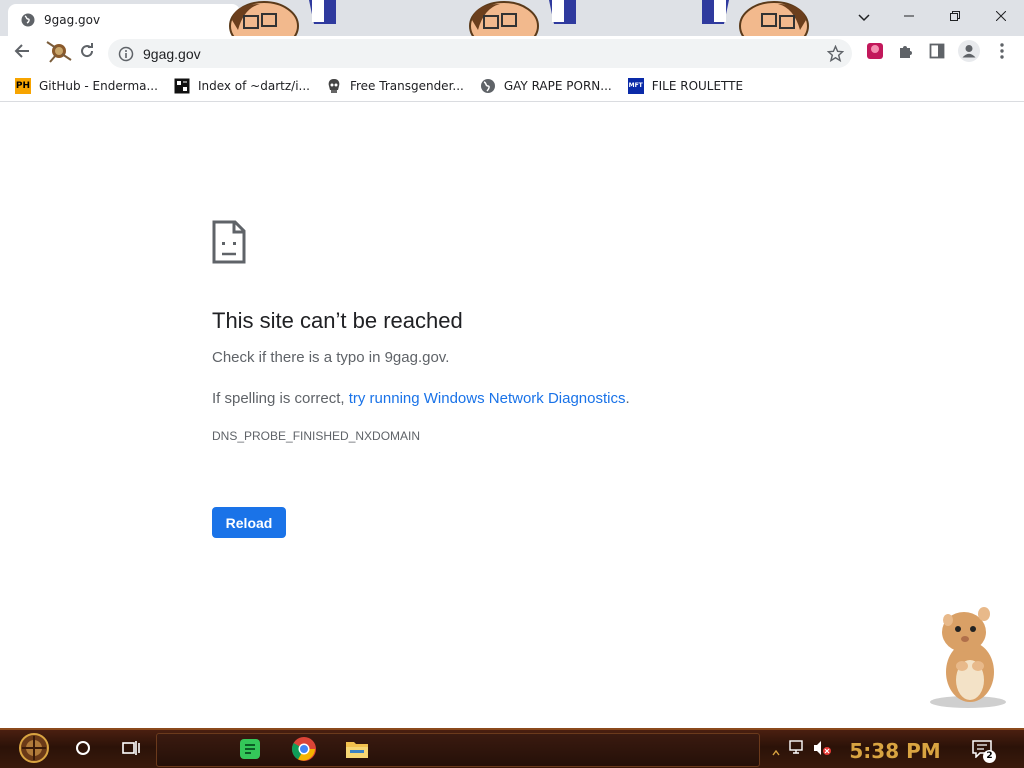  What do you see at coordinates (331, 357) in the screenshot?
I see `error-typo-hint: Check if there is a typo in 9gag.gov.` at bounding box center [331, 357].